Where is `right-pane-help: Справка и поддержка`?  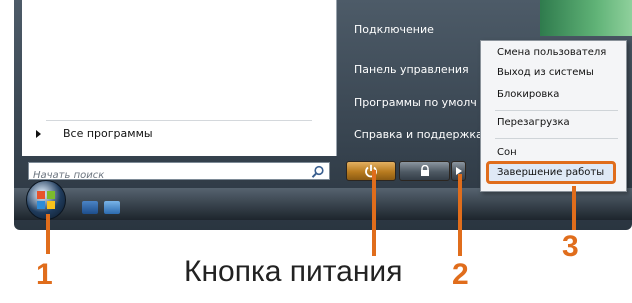 right-pane-help: Справка и поддержка is located at coordinates (418, 134).